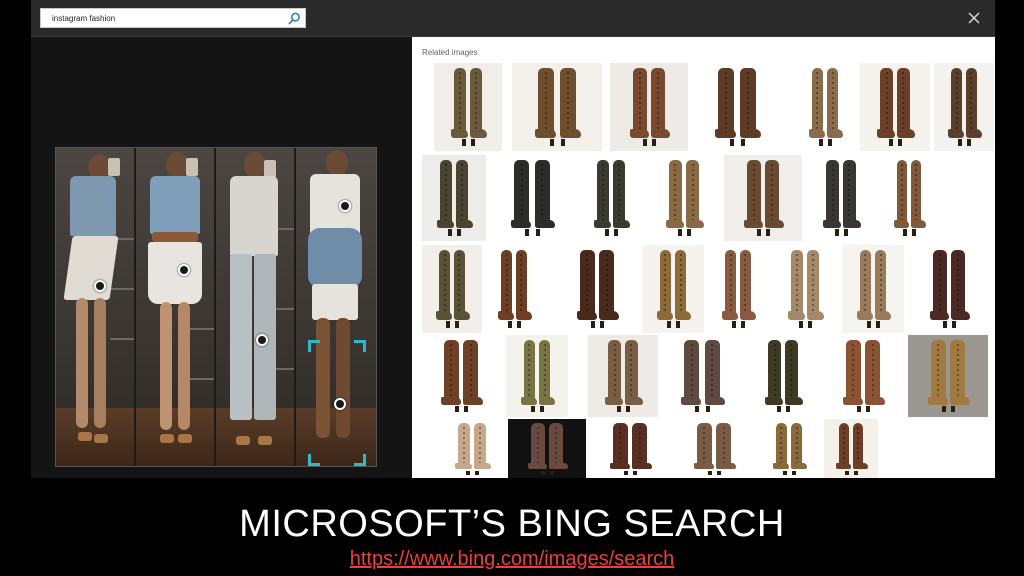  I want to click on crop-selection, so click(337, 403).